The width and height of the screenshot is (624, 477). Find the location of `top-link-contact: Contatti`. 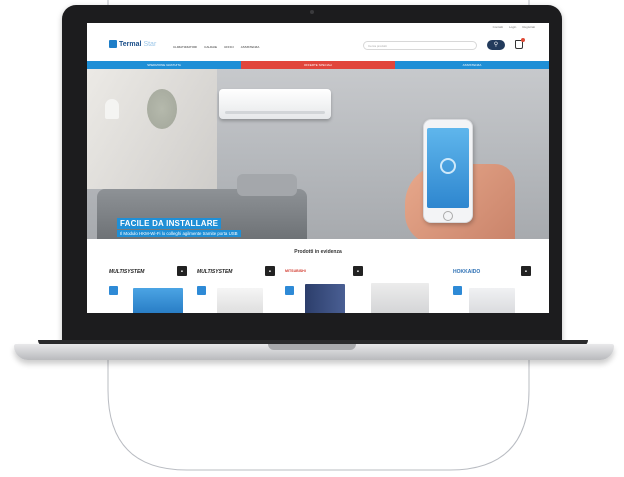

top-link-contact: Contatti is located at coordinates (498, 27).